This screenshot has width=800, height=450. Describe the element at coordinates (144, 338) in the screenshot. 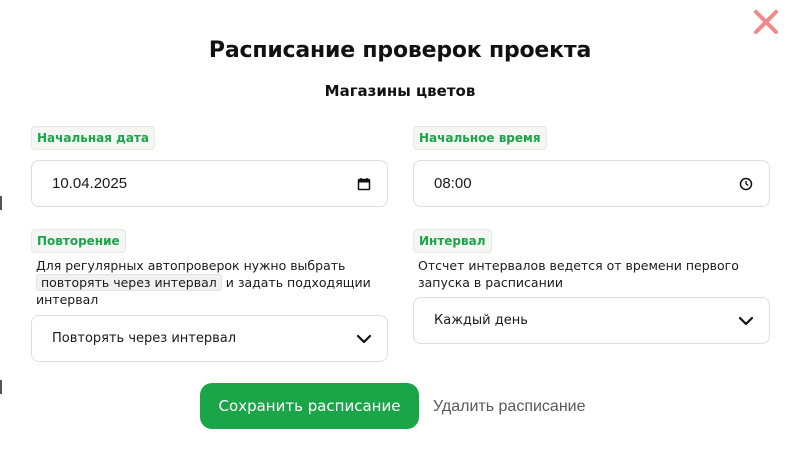

I see `repeat-selected-value: Повторять через интервал` at that location.